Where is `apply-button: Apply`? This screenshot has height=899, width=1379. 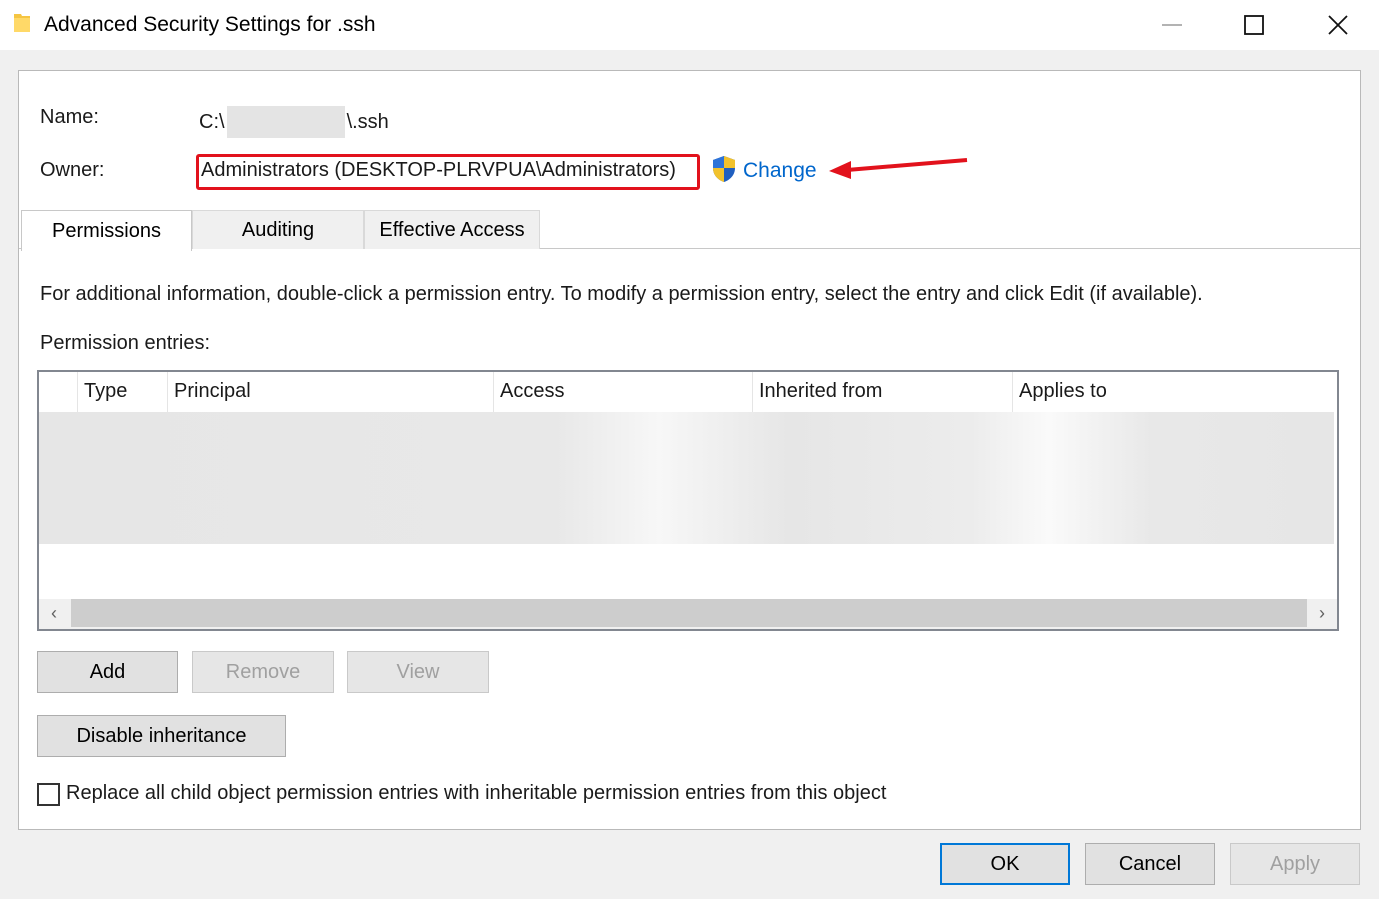 apply-button: Apply is located at coordinates (1295, 864).